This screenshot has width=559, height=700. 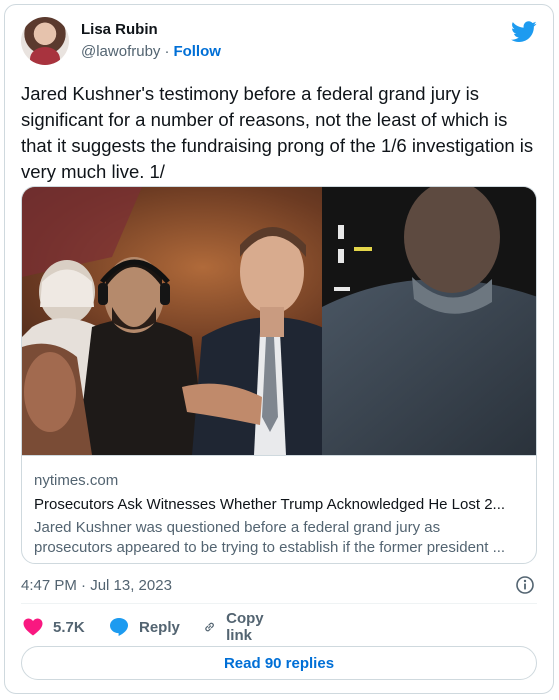 What do you see at coordinates (45, 41) in the screenshot?
I see `avatar` at bounding box center [45, 41].